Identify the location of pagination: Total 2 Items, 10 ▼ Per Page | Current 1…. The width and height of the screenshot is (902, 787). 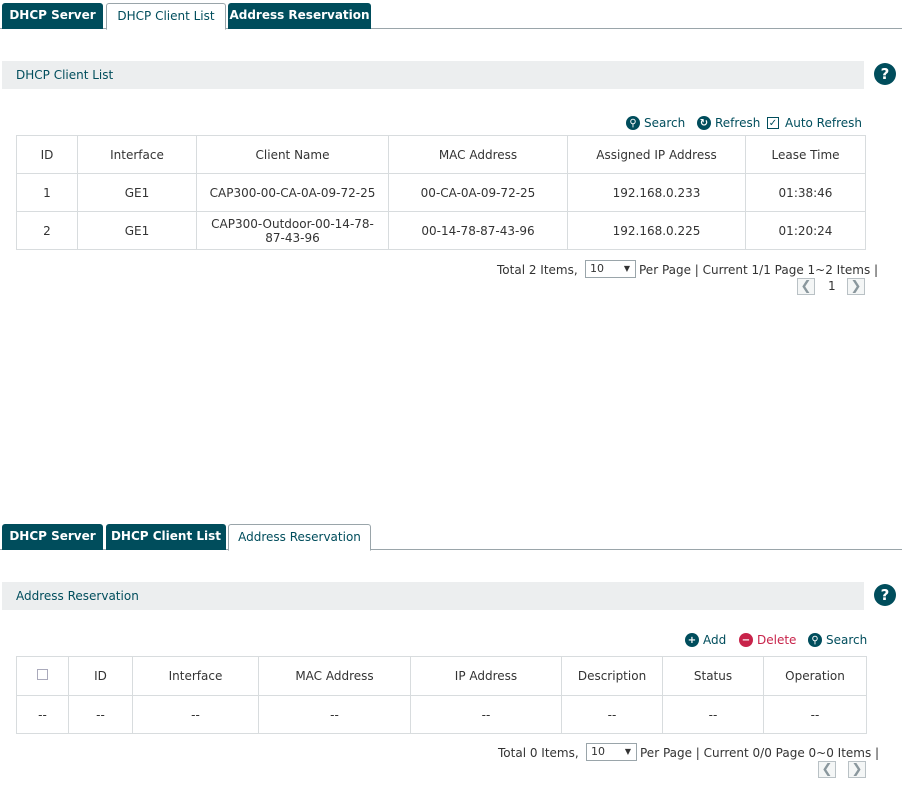
(687, 278).